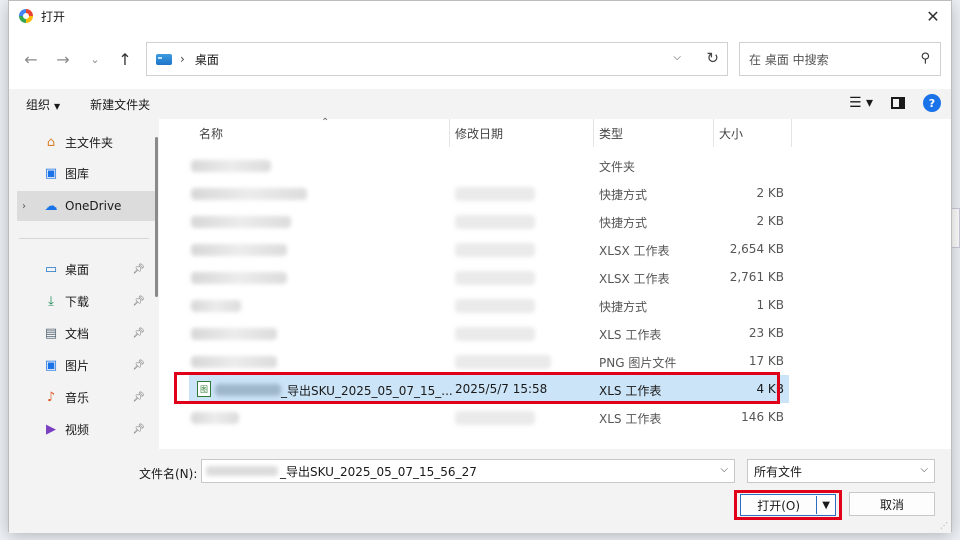  What do you see at coordinates (480, 16) in the screenshot?
I see `title-bar: 打开 ✕` at bounding box center [480, 16].